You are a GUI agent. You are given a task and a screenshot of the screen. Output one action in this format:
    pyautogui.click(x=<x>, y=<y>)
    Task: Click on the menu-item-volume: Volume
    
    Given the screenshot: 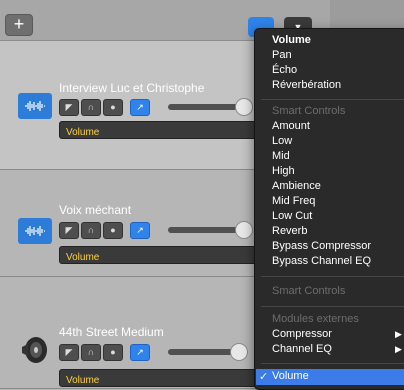 What is the action you would take?
    pyautogui.click(x=291, y=40)
    